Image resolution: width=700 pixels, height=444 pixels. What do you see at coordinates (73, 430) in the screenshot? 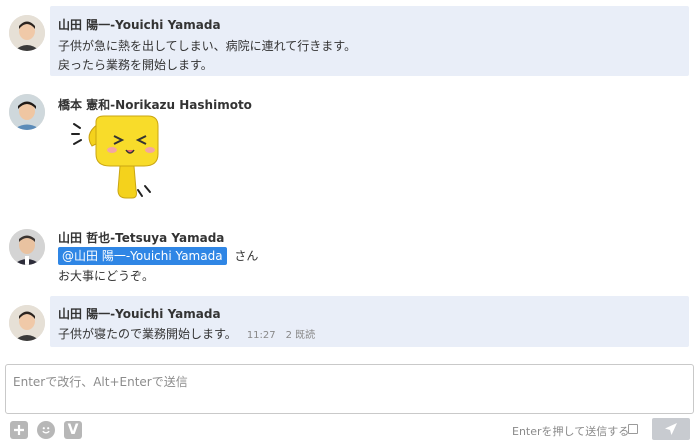
I see `v-icon: V` at bounding box center [73, 430].